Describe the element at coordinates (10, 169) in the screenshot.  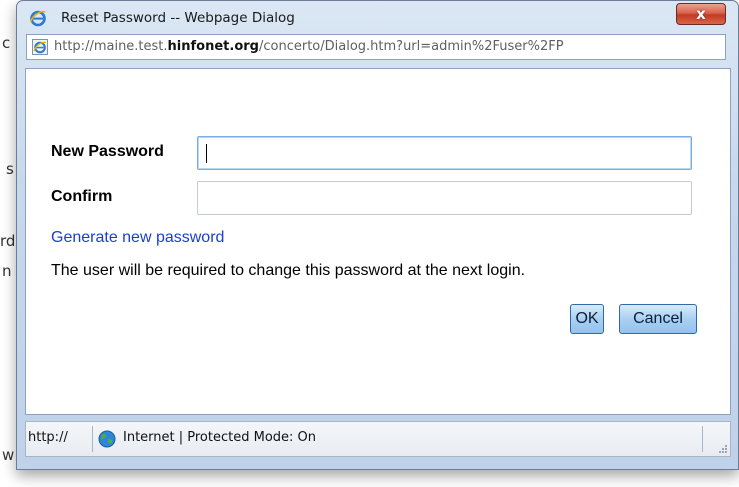
I see `background-text: s` at that location.